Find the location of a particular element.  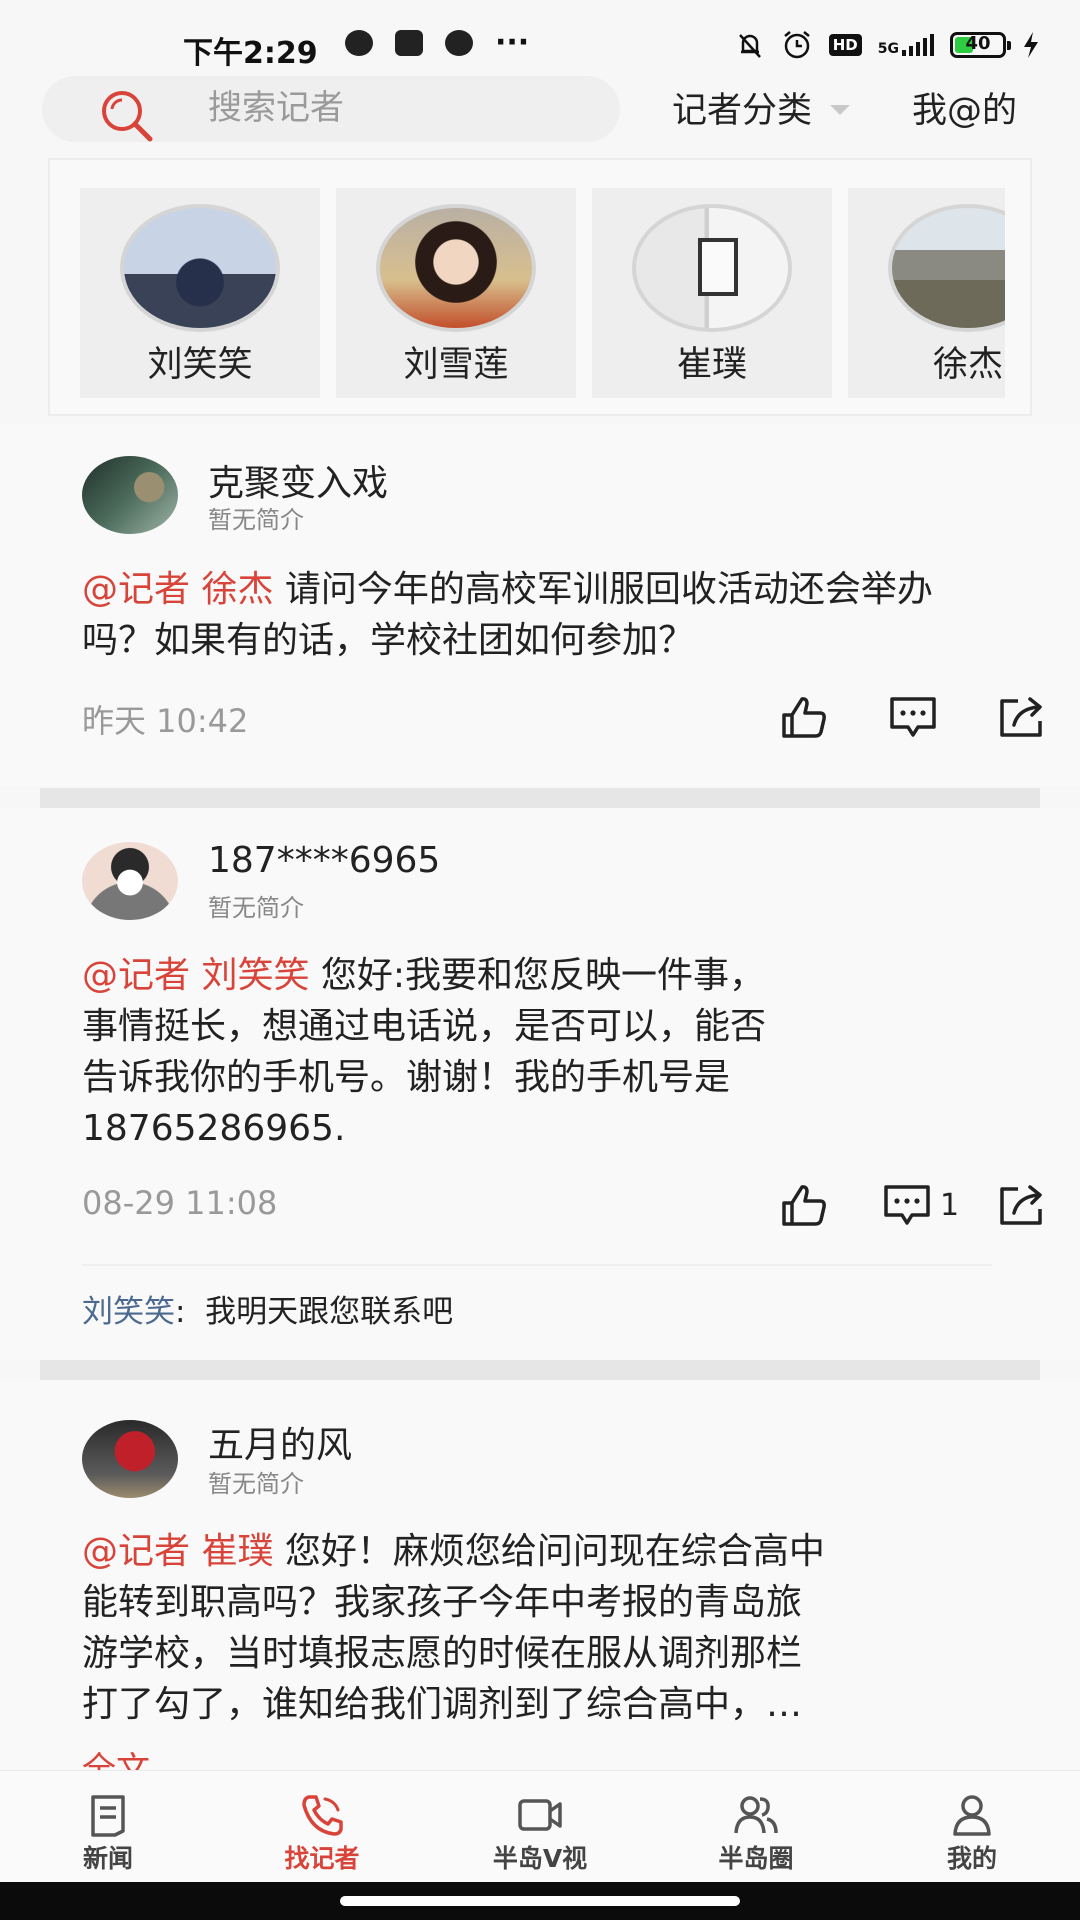

nav-label: 找记者 is located at coordinates (322, 1858).